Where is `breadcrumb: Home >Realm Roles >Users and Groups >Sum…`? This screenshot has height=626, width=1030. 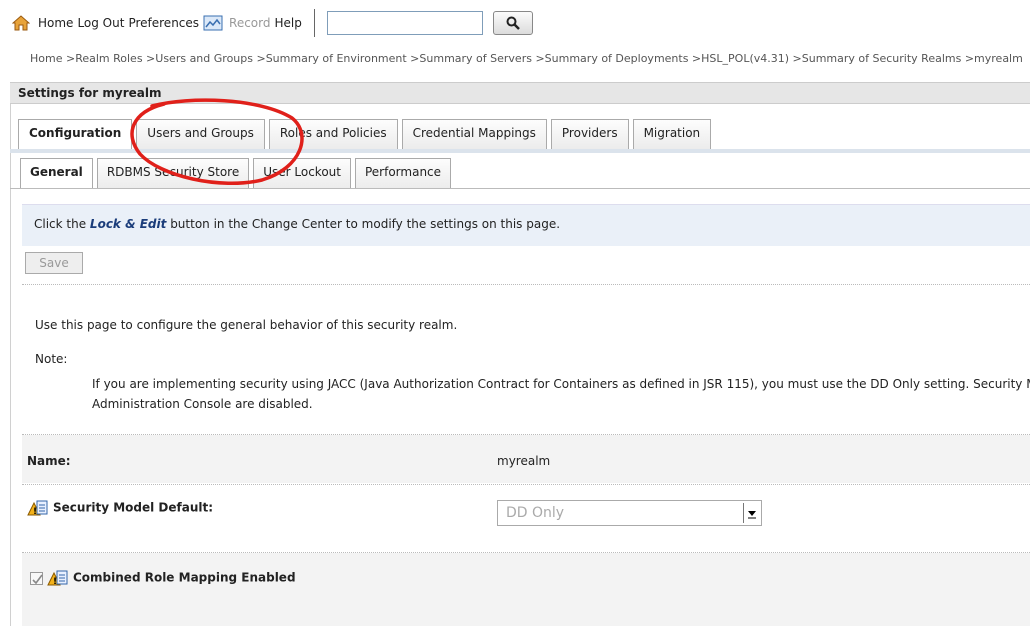 breadcrumb: Home >Realm Roles >Users and Groups >Sum… is located at coordinates (526, 58).